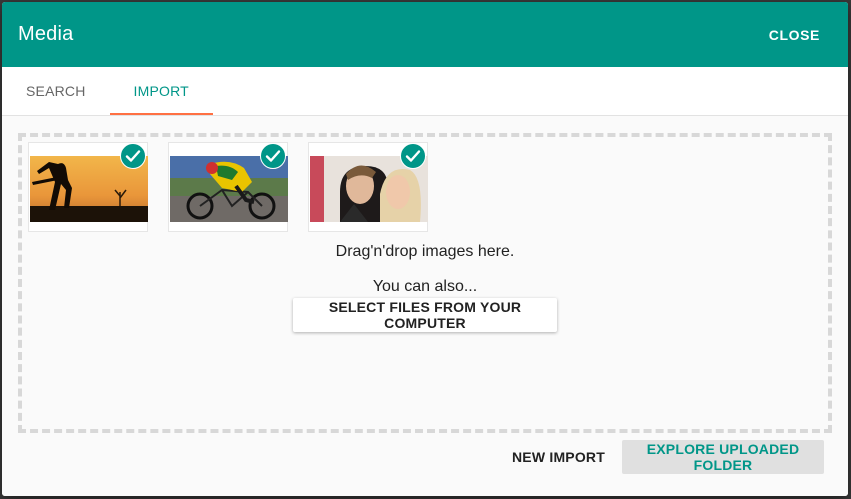  Describe the element at coordinates (425, 251) in the screenshot. I see `drop-instructions: Drag'n'drop images here.` at that location.